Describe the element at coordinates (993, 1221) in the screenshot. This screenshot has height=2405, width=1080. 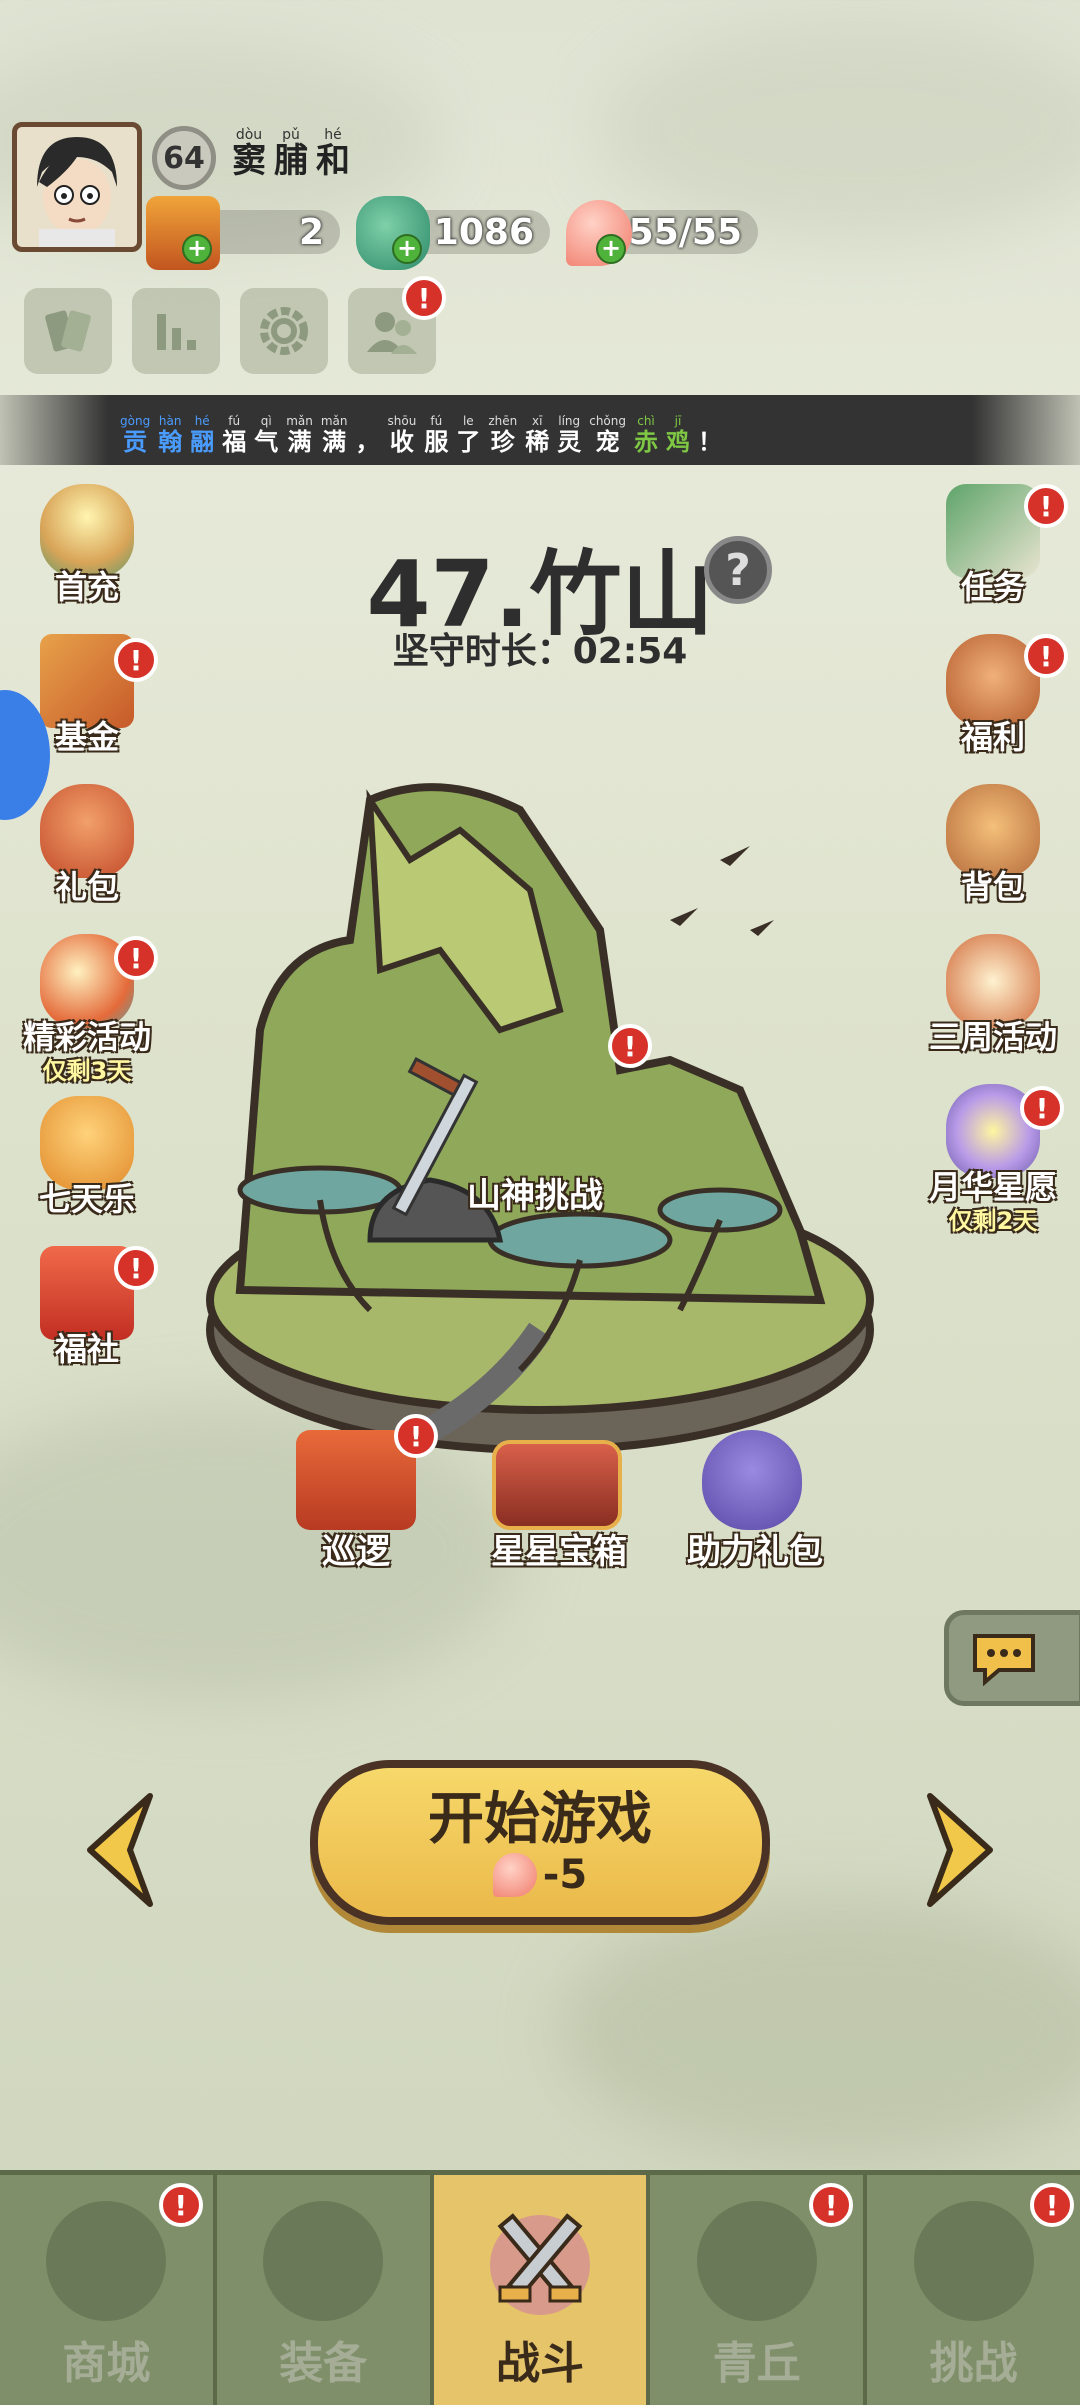
I see `wish-remaining-label: 仅剩2天` at that location.